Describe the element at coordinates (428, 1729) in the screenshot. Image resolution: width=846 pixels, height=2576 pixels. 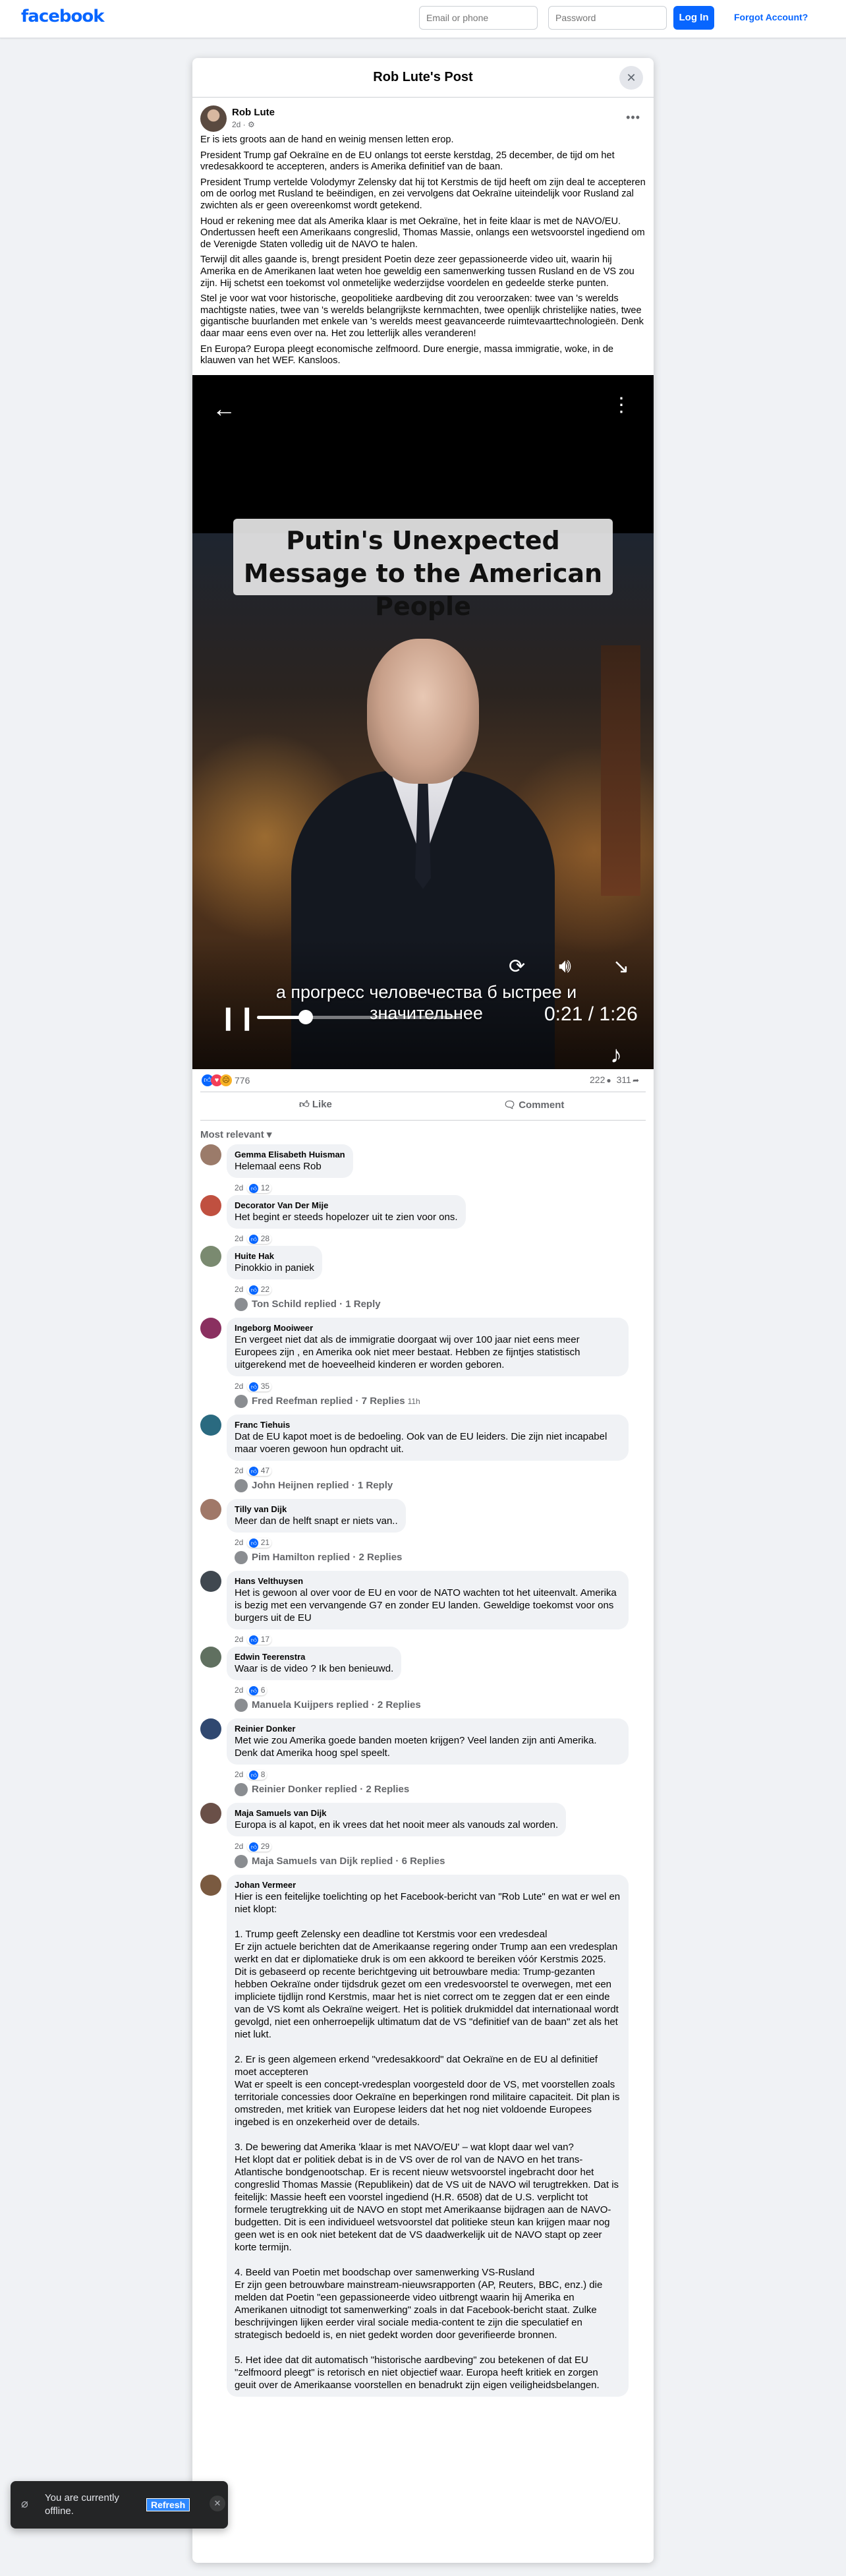
I see `comment-author: Reinier Donker` at that location.